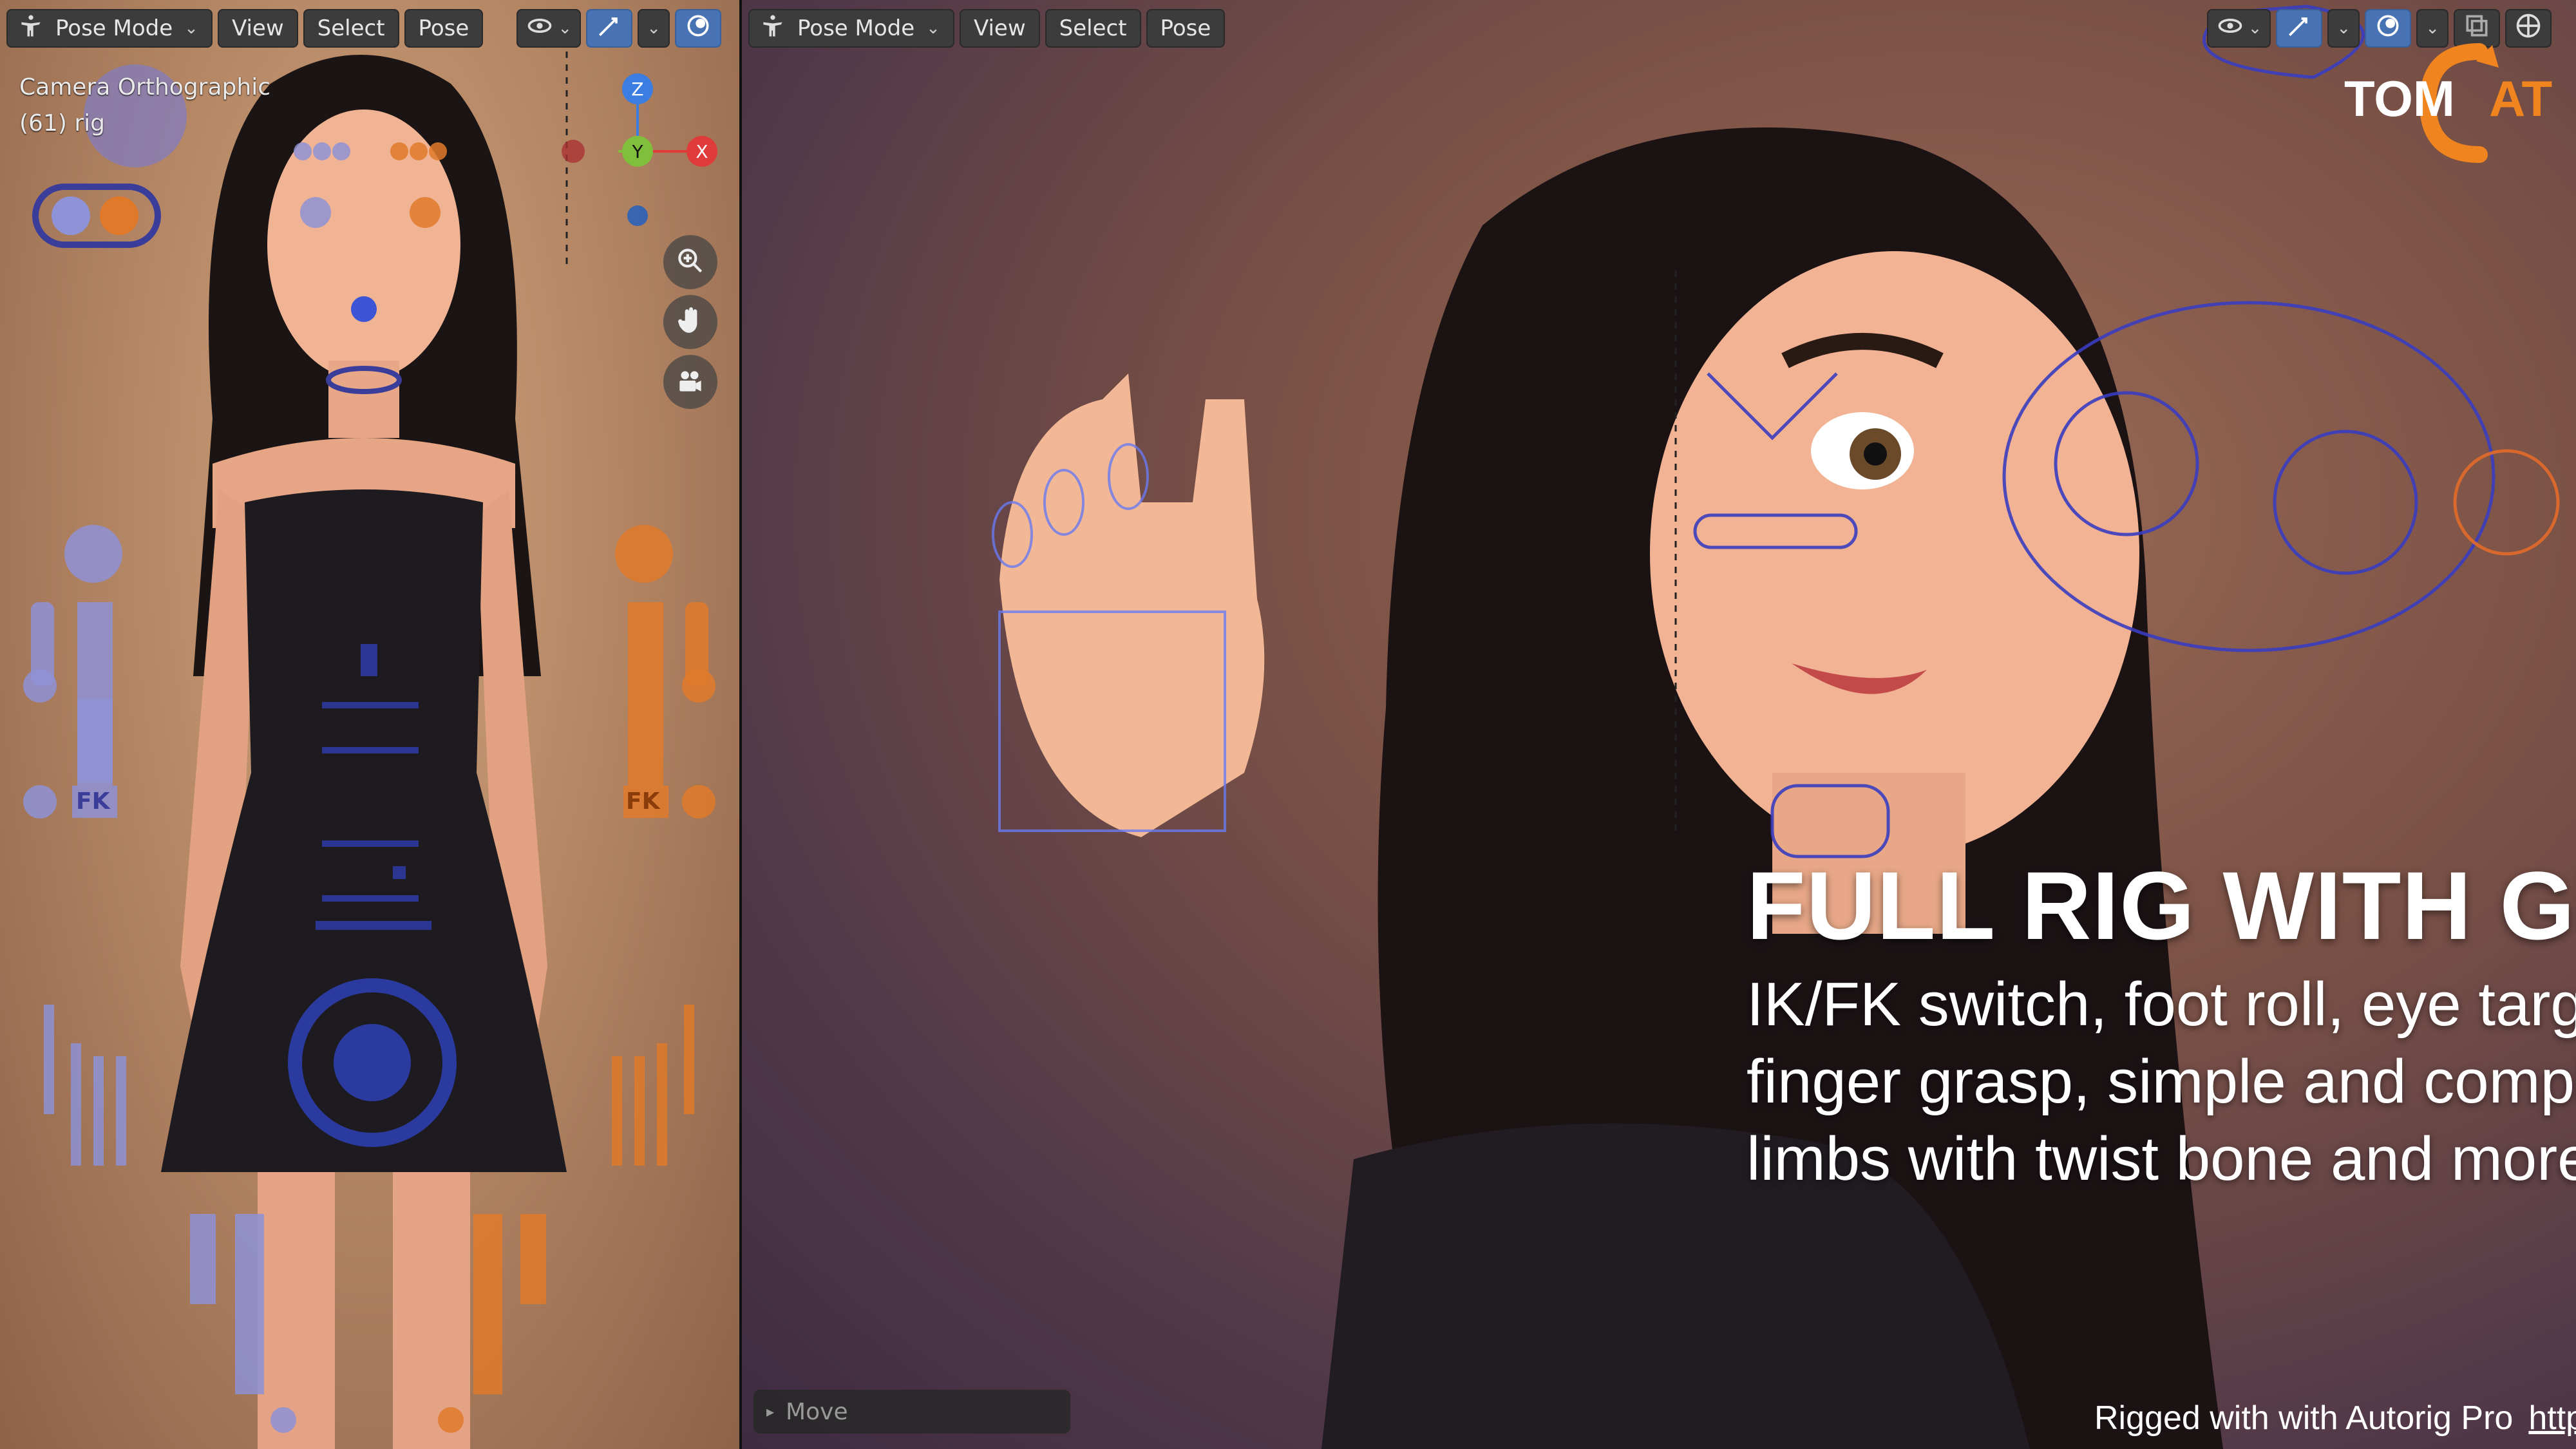  Describe the element at coordinates (2304, 1418) in the screenshot. I see `credit-text: Rigged with with Autorig Pro` at that location.